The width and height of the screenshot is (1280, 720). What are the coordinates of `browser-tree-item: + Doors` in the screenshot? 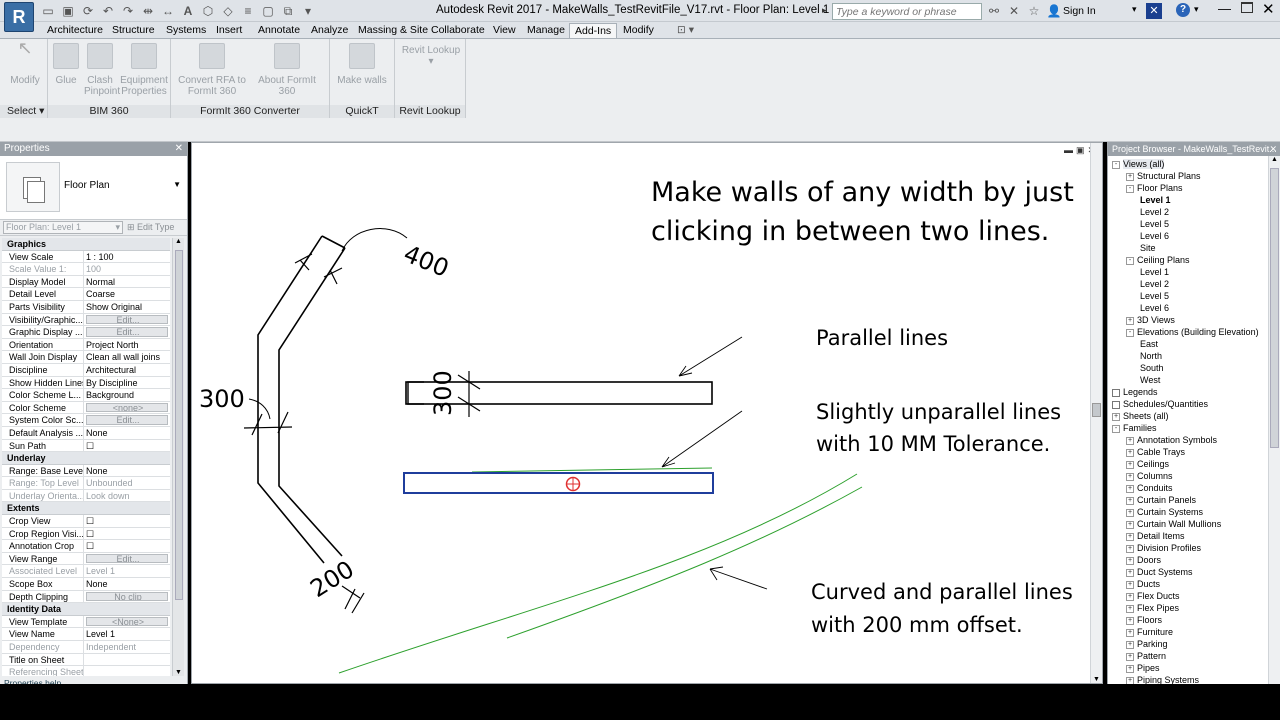 It's located at (1143, 560).